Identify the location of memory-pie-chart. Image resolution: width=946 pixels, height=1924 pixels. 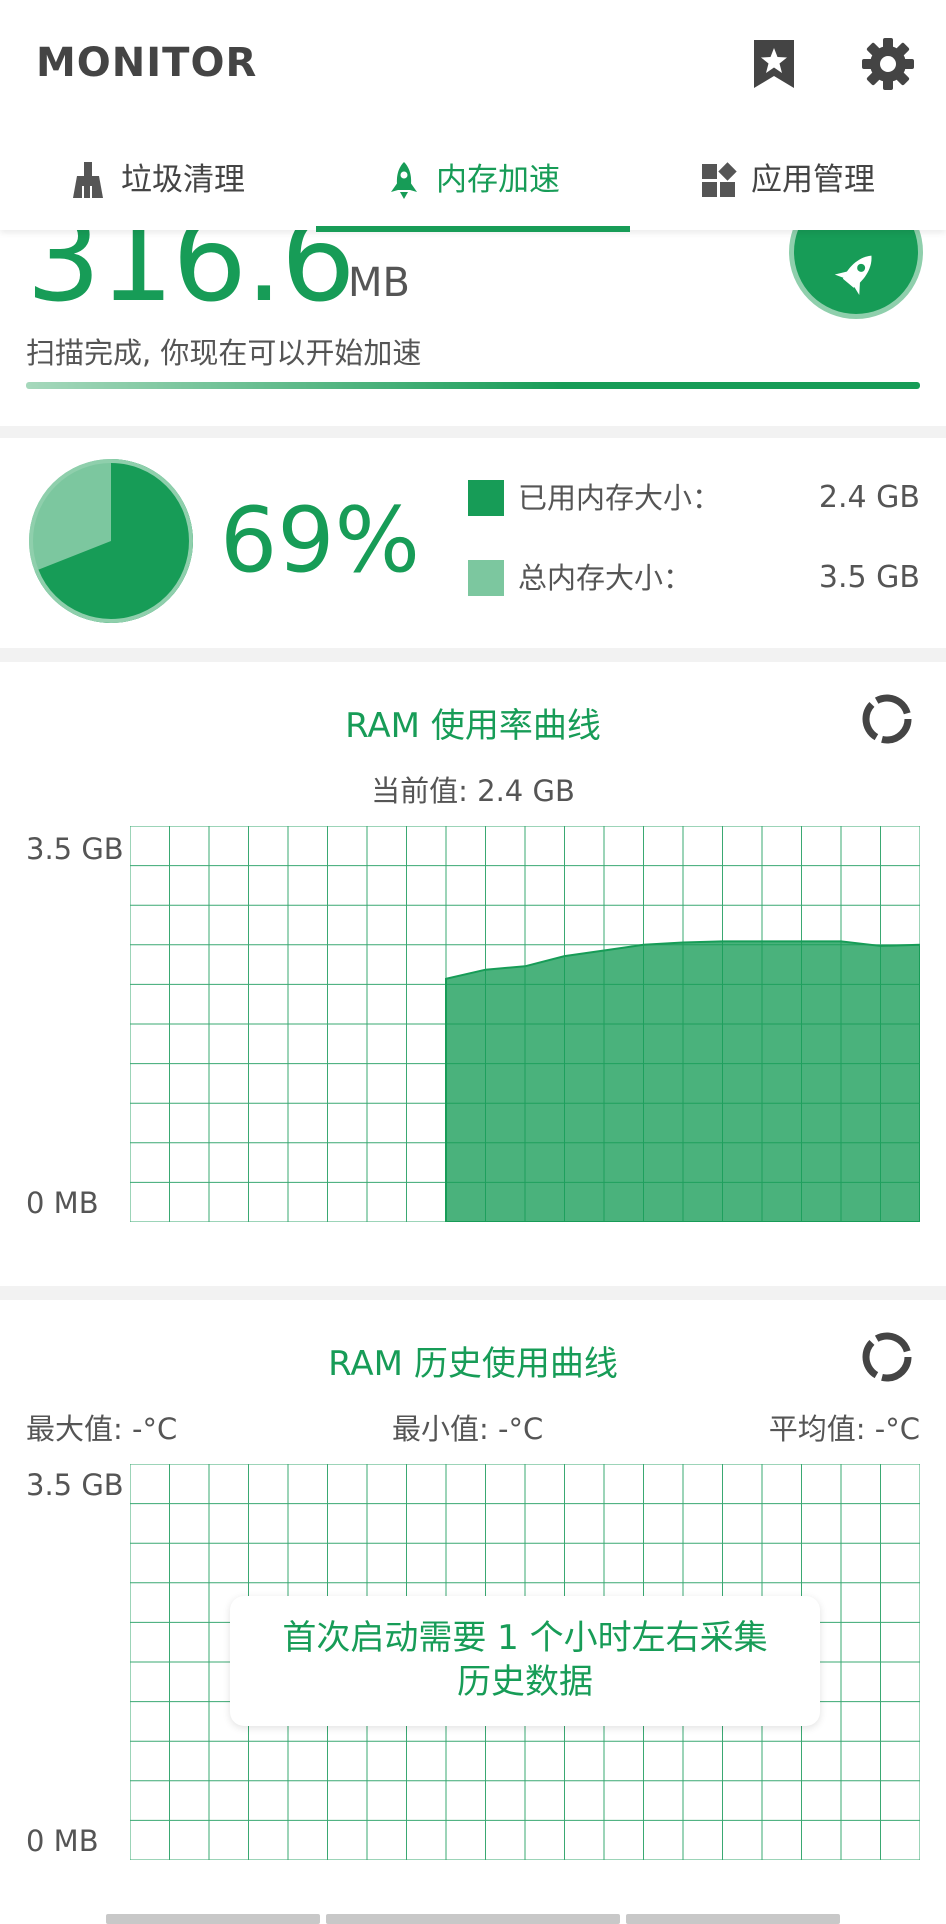
(111, 541).